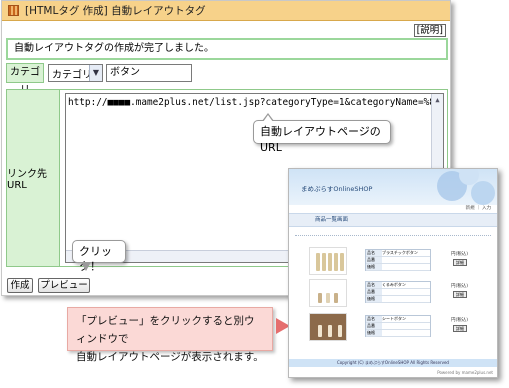  I want to click on click-callout: クリック！, so click(99, 256).